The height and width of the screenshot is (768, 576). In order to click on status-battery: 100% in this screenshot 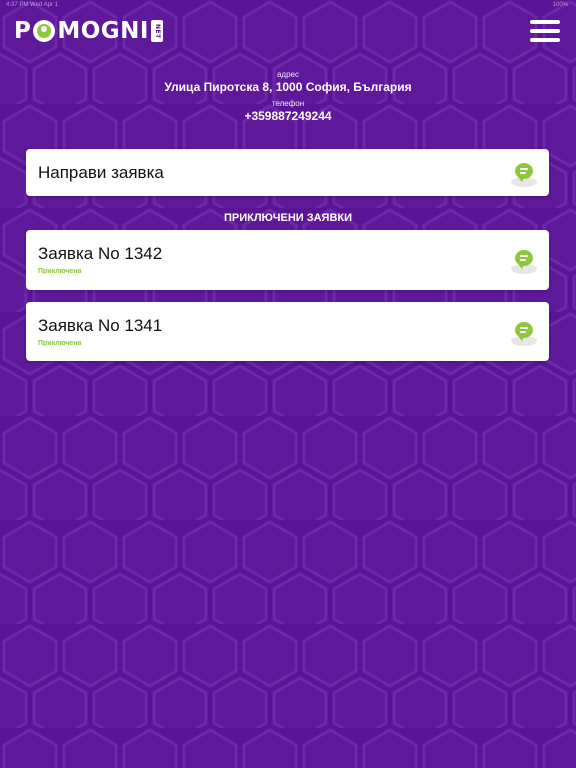, I will do `click(560, 5)`.